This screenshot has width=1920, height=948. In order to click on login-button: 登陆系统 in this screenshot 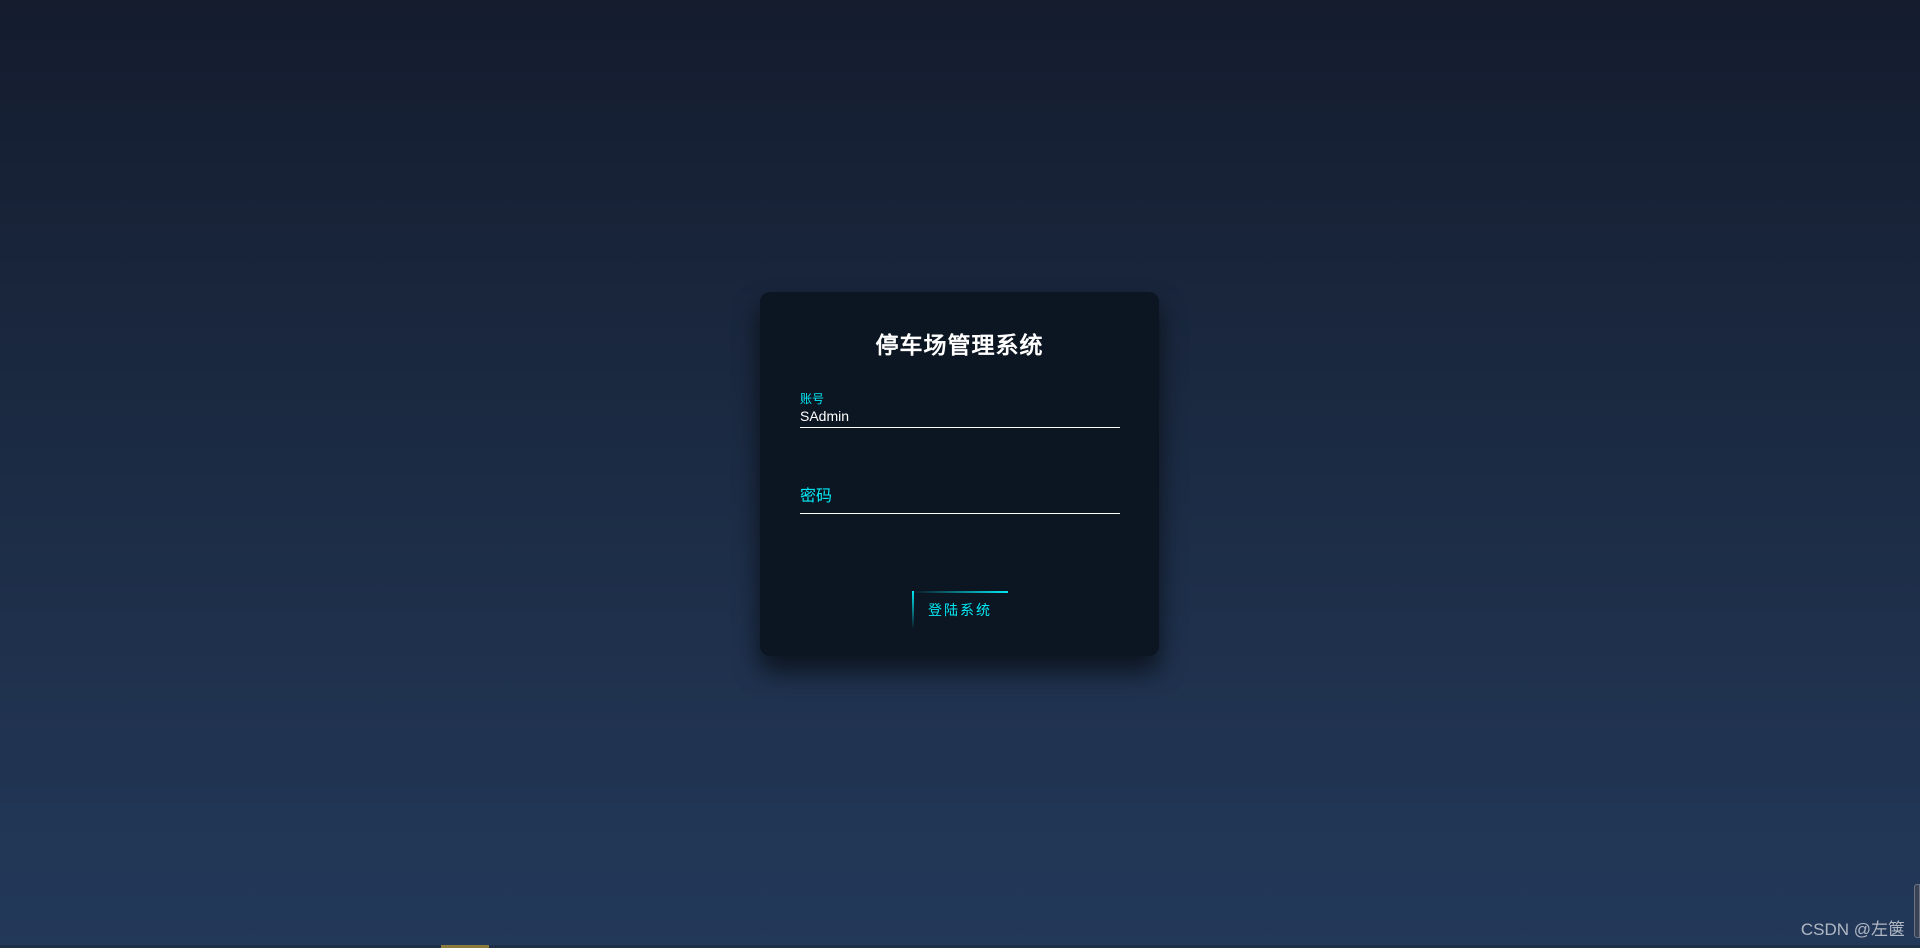, I will do `click(960, 610)`.